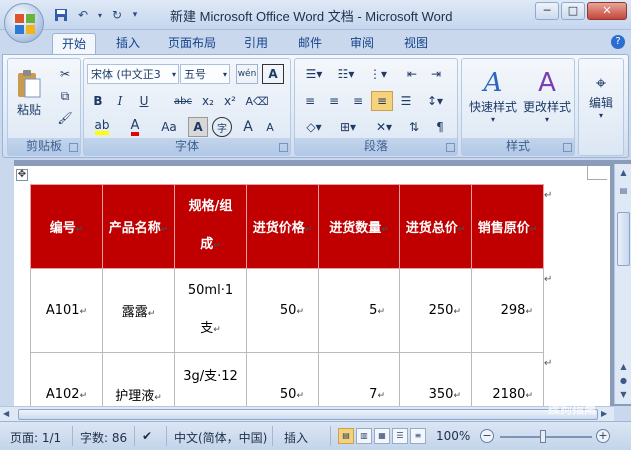 The image size is (631, 450). What do you see at coordinates (98, 101) in the screenshot?
I see `bold-button: B` at bounding box center [98, 101].